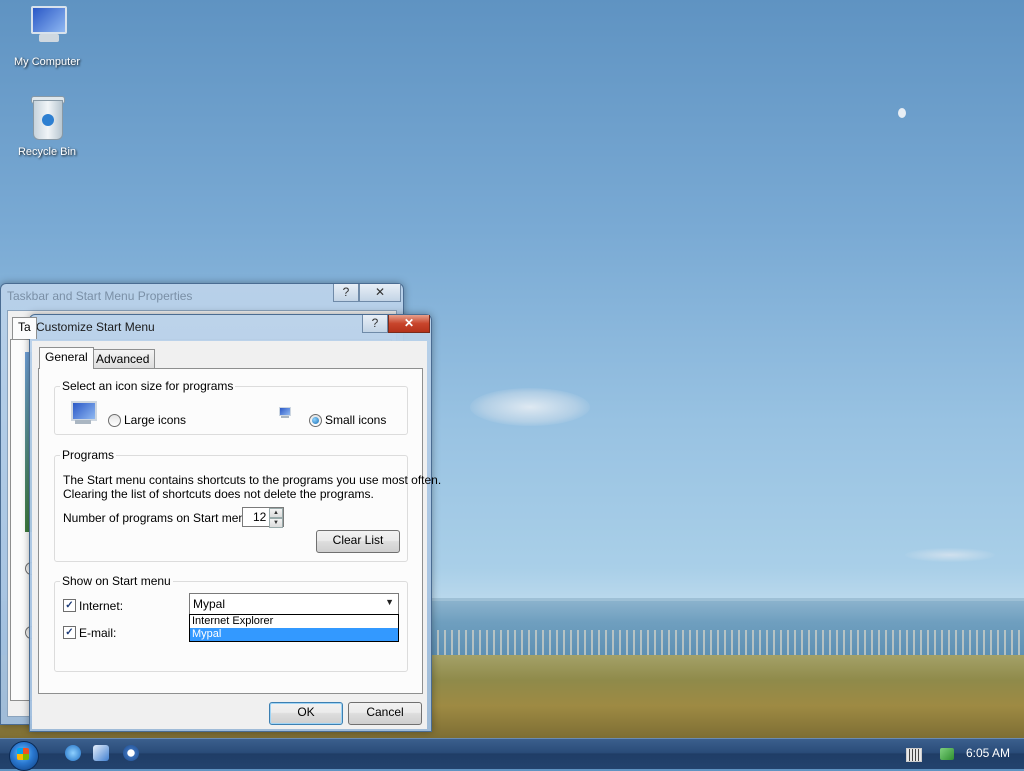 This screenshot has width=1024, height=771. I want to click on keyboard-icon, so click(914, 755).